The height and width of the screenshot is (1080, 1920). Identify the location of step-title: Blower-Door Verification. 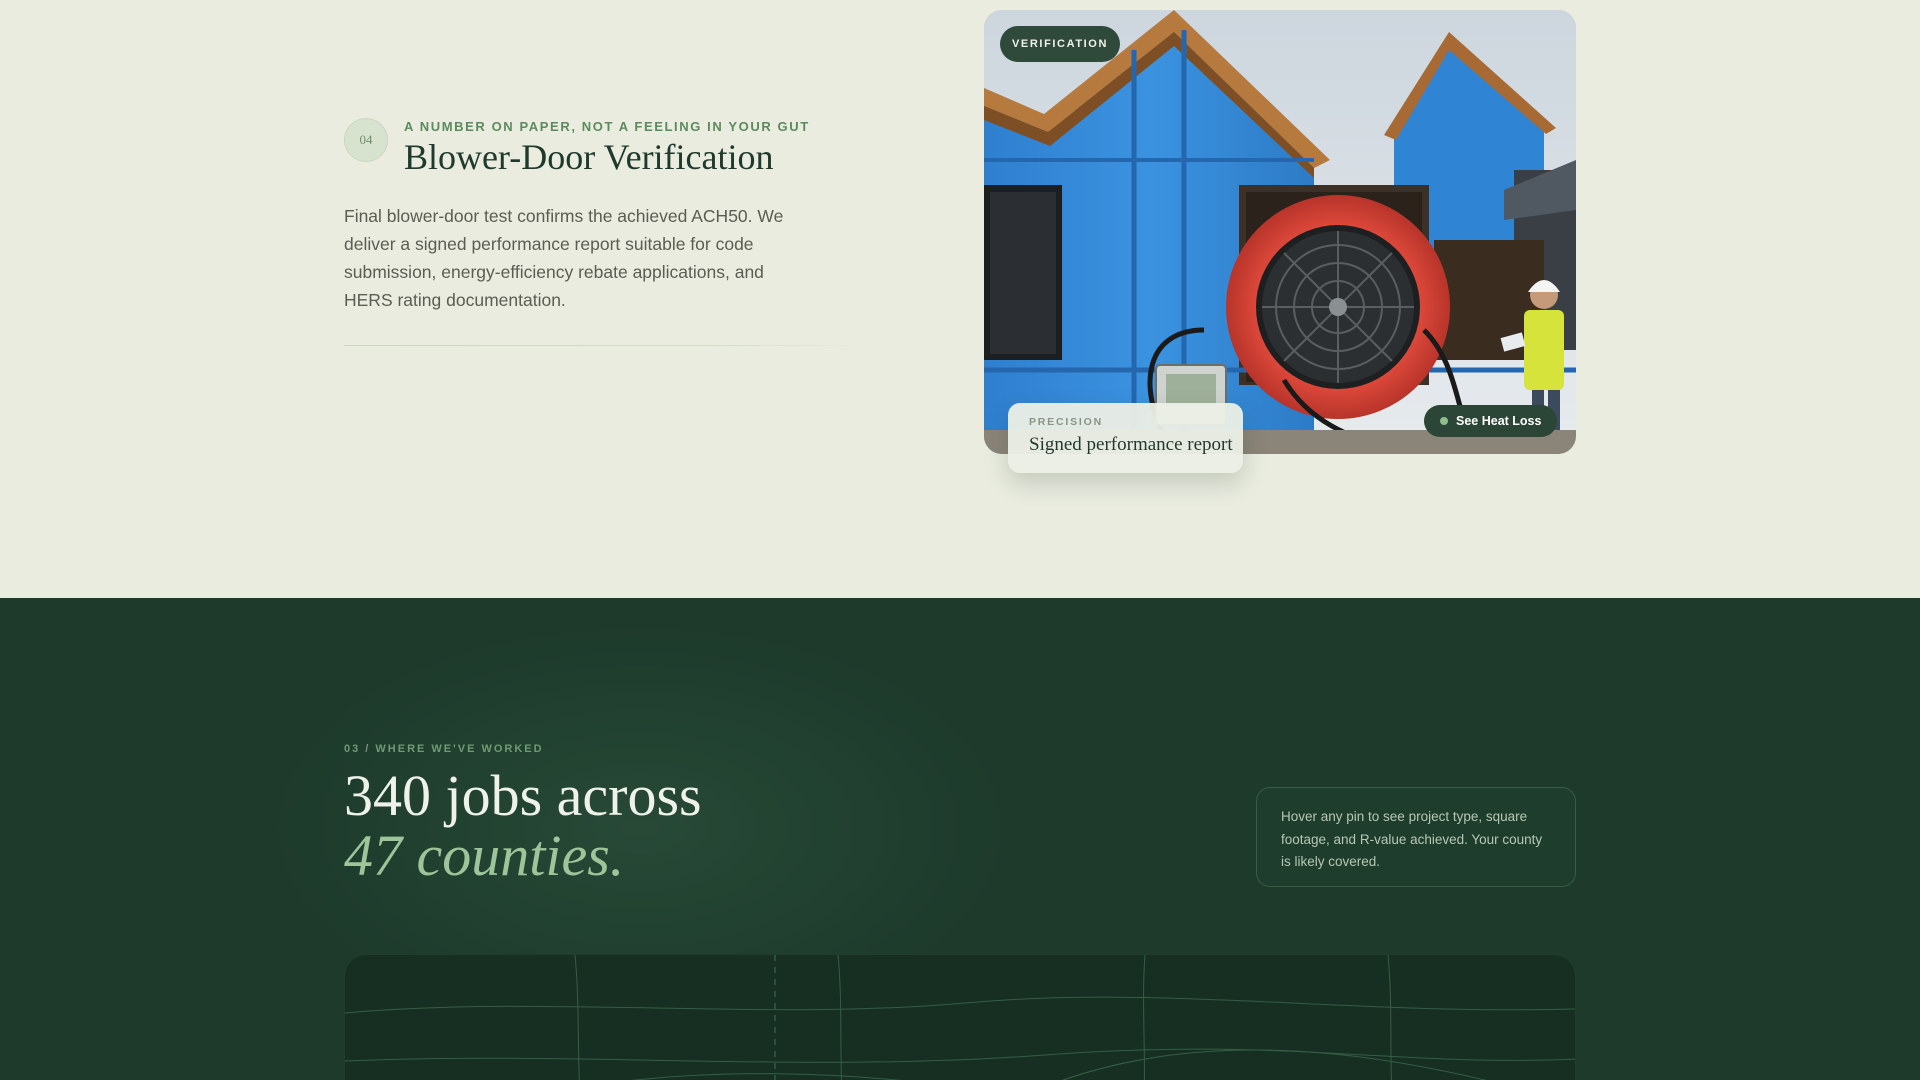
(589, 157).